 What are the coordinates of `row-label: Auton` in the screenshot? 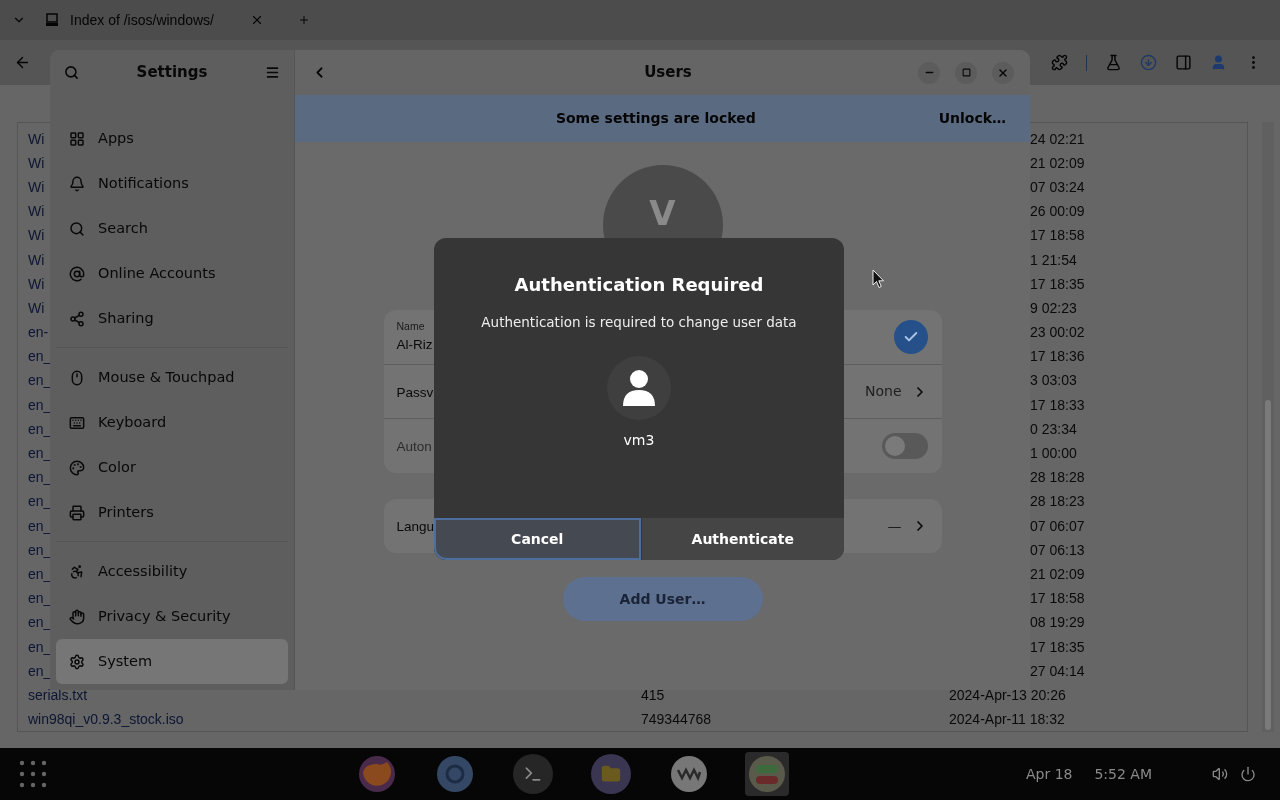 It's located at (414, 446).